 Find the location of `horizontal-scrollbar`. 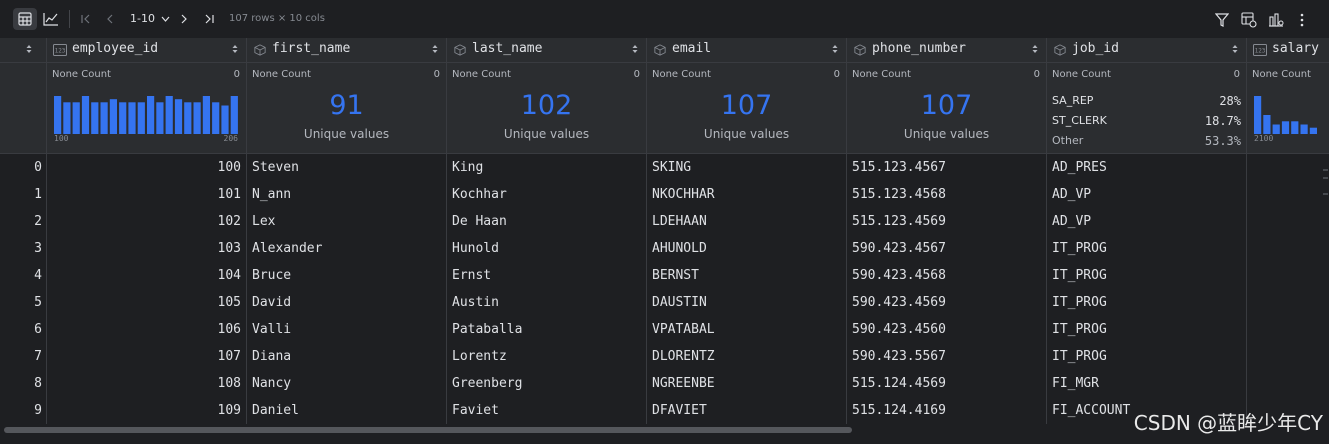

horizontal-scrollbar is located at coordinates (664, 429).